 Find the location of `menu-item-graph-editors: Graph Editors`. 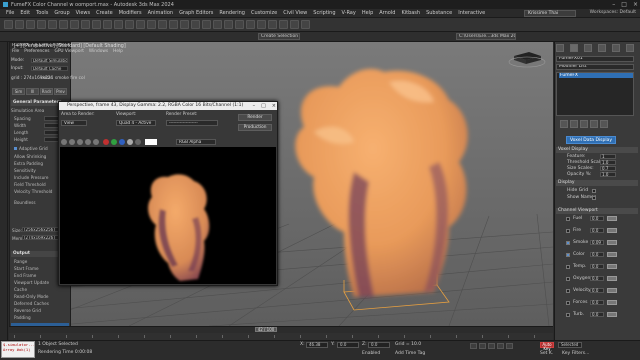

menu-item-graph-editors: Graph Editors is located at coordinates (196, 13).